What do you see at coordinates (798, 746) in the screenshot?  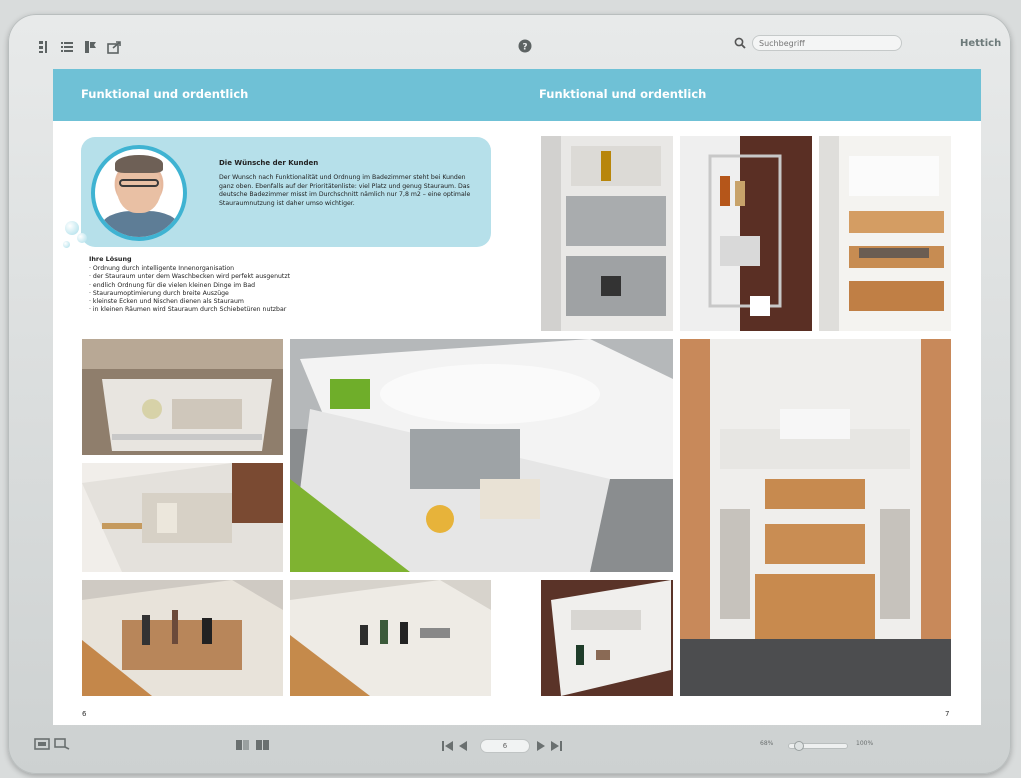 I see `zoom-slider-handle` at bounding box center [798, 746].